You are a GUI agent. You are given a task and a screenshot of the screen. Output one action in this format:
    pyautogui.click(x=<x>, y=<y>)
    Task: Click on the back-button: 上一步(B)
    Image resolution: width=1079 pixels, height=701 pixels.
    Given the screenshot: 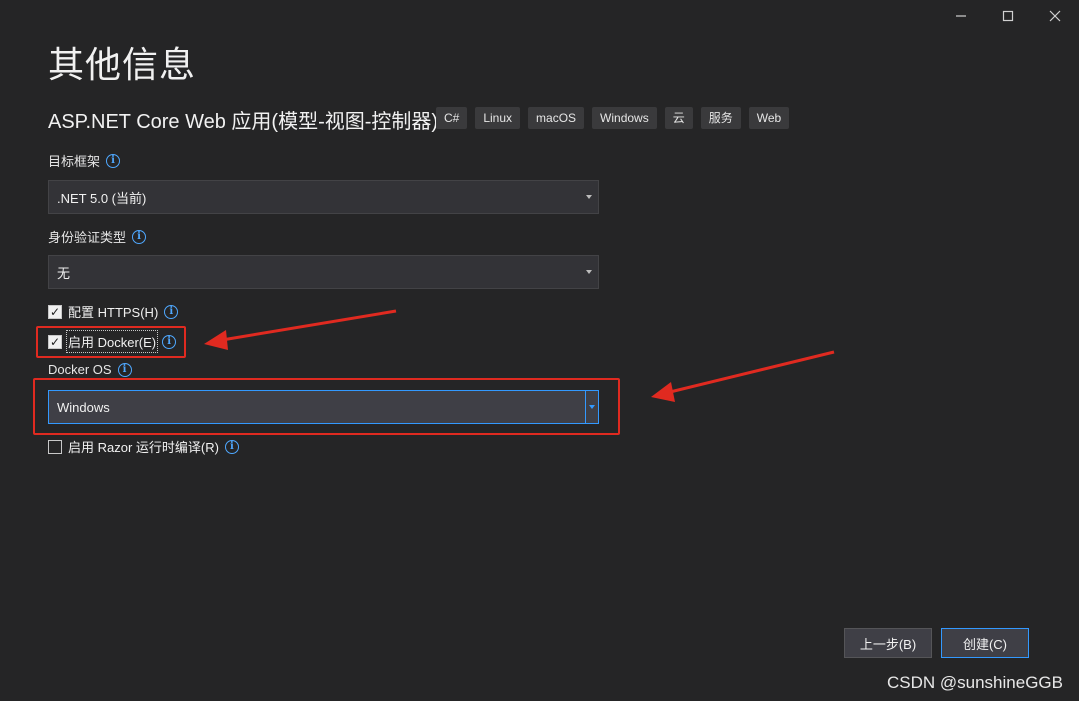 What is the action you would take?
    pyautogui.click(x=888, y=643)
    